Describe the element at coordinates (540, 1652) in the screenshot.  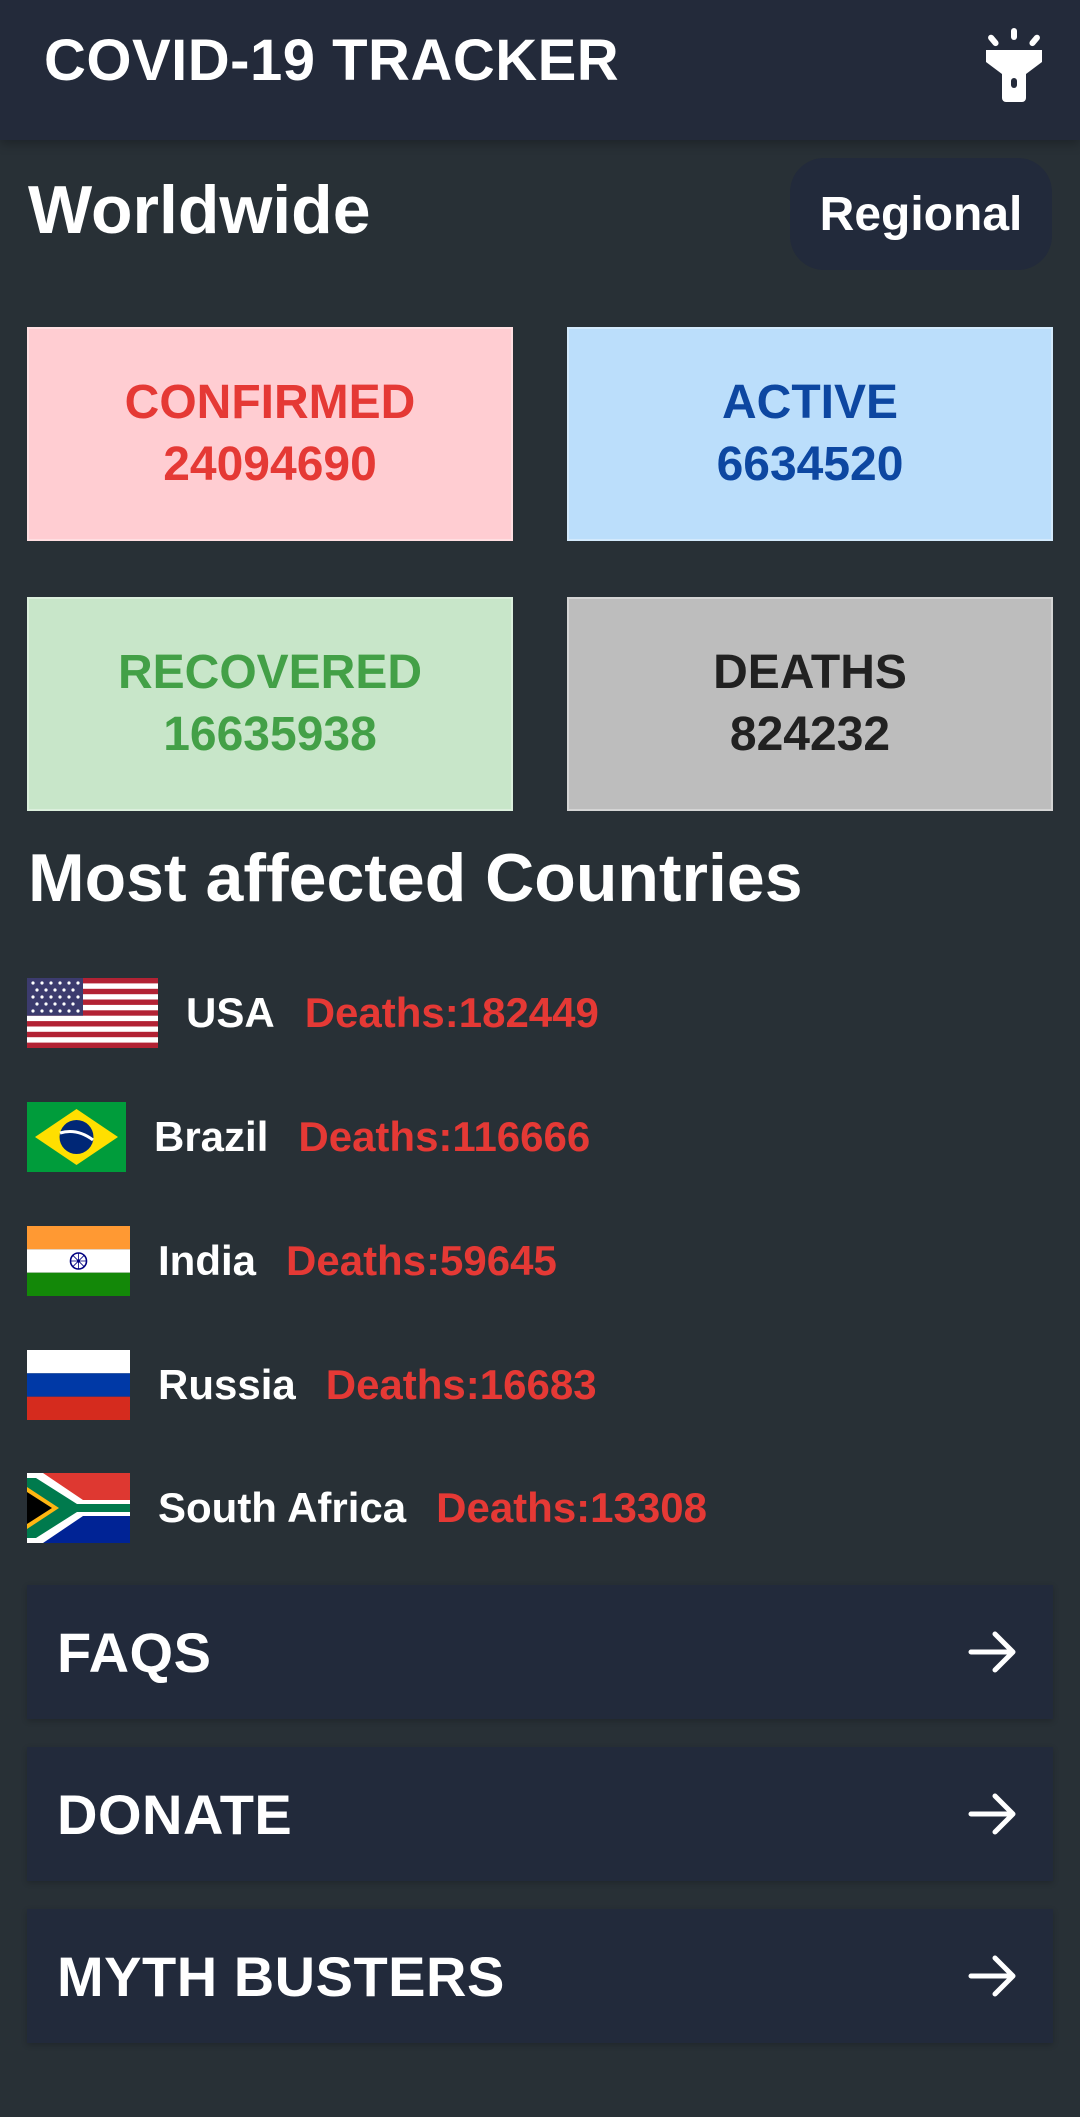
I see `faqs-button: FAQS` at that location.